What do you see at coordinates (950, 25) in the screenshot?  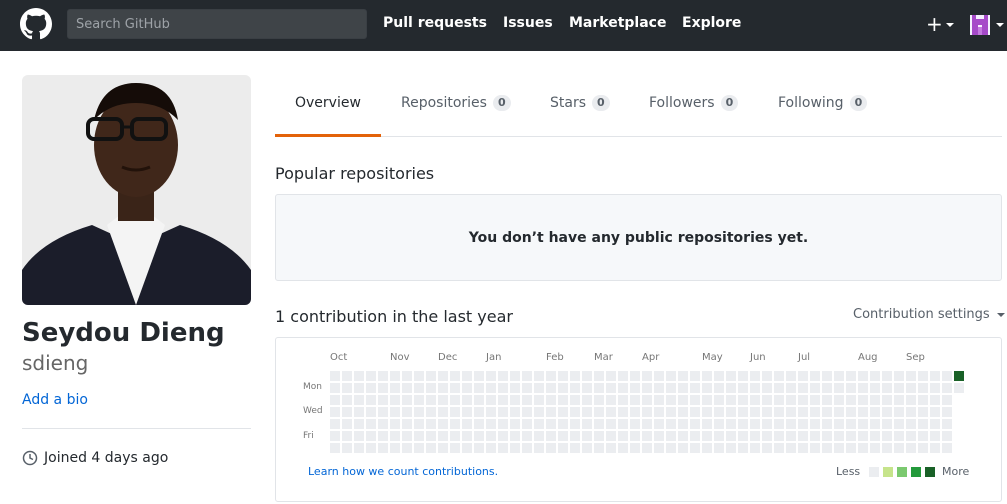 I see `chevron-down-icon` at bounding box center [950, 25].